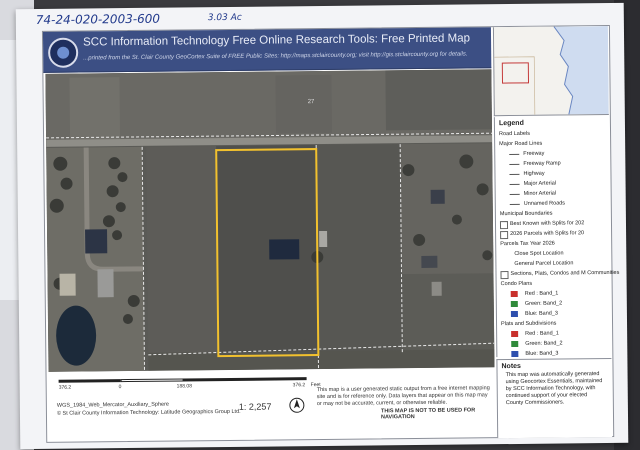  Describe the element at coordinates (534, 153) in the screenshot. I see `legend-item-label: Freeway` at that location.